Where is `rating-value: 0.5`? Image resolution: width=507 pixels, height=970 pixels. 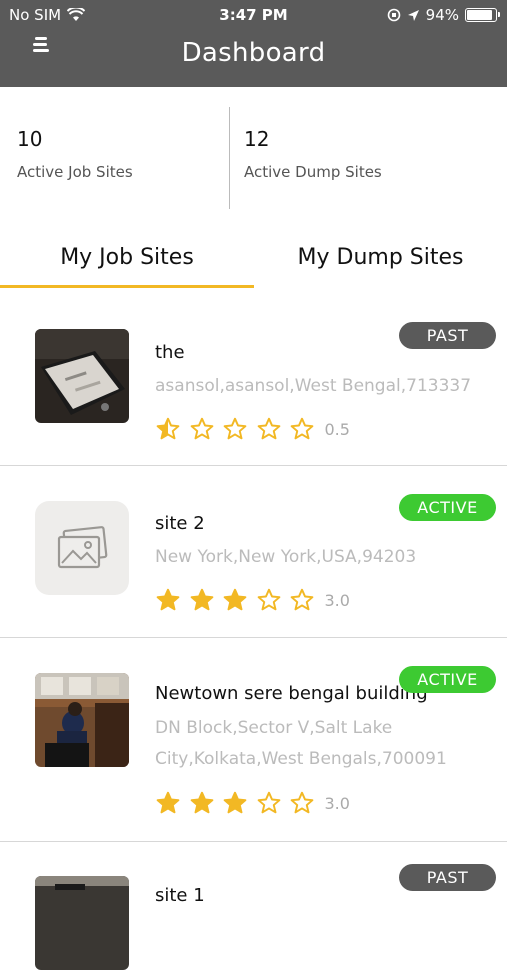
rating-value: 0.5 is located at coordinates (337, 429).